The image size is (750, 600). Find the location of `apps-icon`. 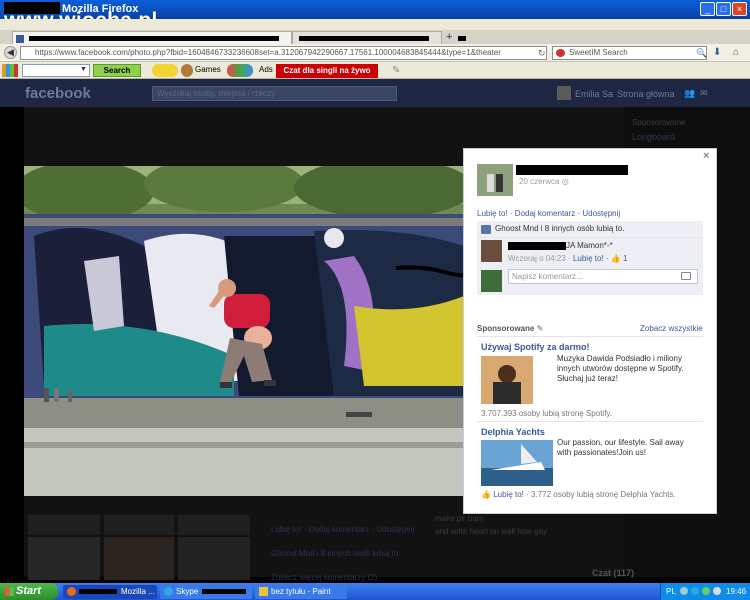

apps-icon is located at coordinates (10, 70).